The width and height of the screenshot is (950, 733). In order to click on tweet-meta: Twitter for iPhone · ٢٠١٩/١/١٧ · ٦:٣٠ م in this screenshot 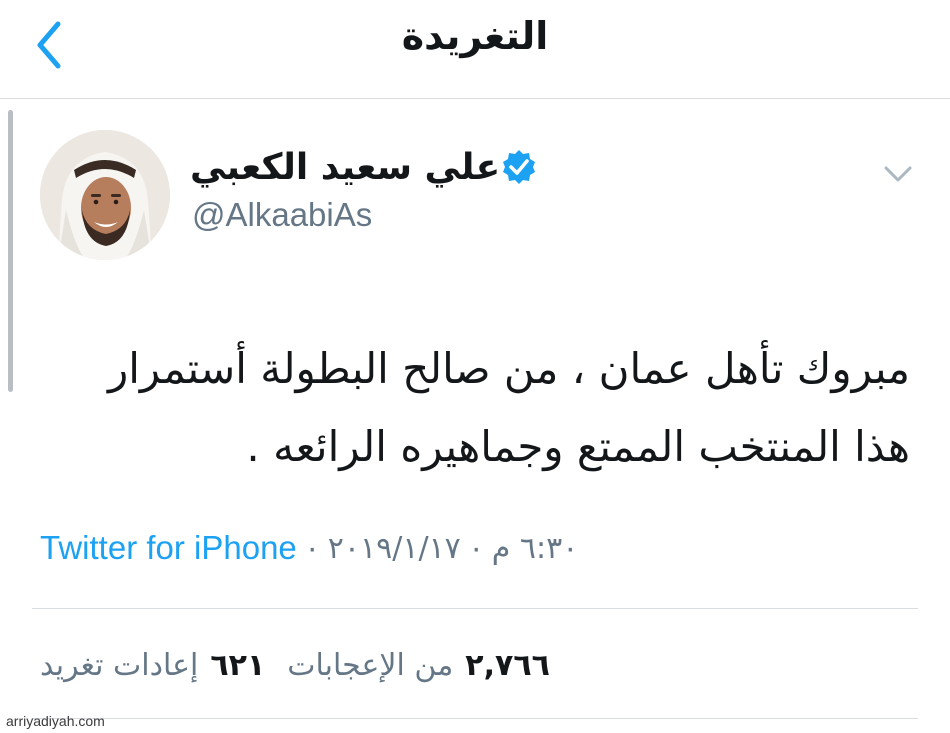, I will do `click(309, 548)`.